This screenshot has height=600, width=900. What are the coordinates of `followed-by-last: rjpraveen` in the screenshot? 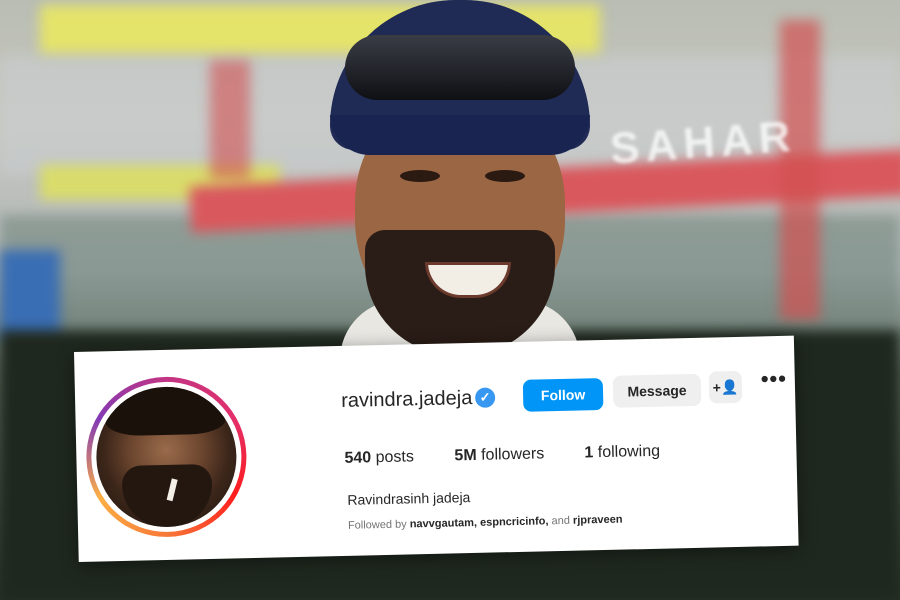 It's located at (597, 520).